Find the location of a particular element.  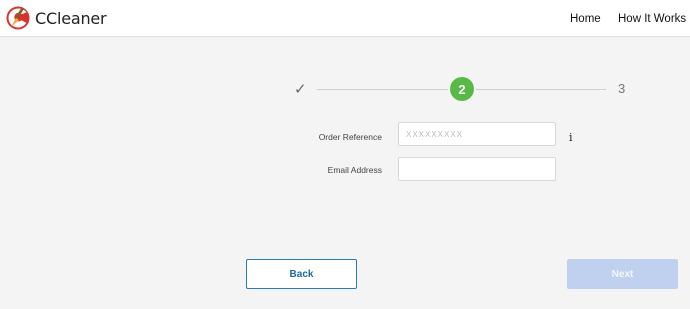

order-reference-label: Order Reference is located at coordinates (350, 137).